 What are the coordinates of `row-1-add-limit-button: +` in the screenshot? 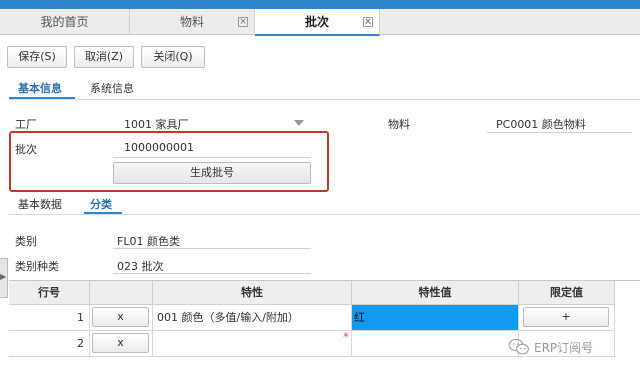 It's located at (566, 317).